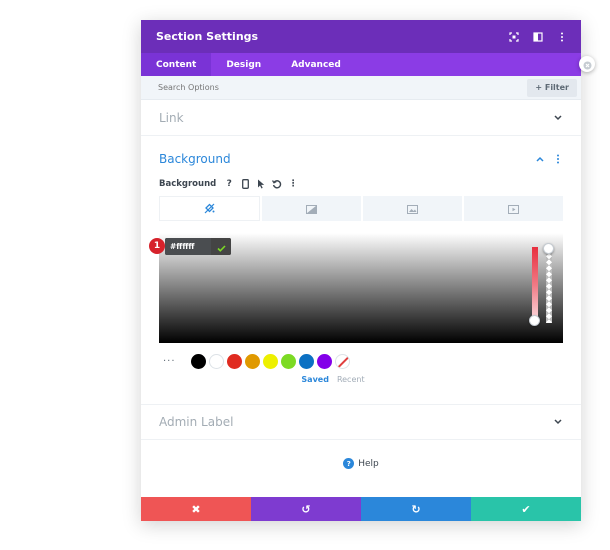 The width and height of the screenshot is (610, 550). I want to click on swatch-purple, so click(324, 361).